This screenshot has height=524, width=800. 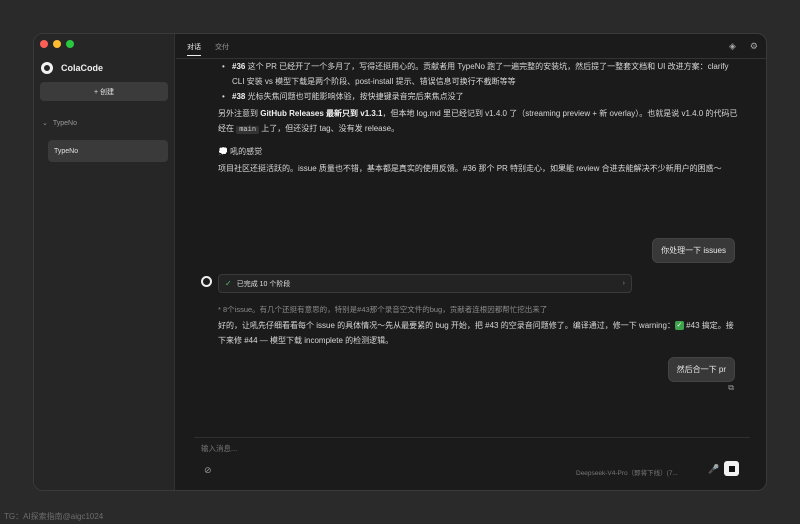 I want to click on layers-icon: ◈, so click(x=732, y=46).